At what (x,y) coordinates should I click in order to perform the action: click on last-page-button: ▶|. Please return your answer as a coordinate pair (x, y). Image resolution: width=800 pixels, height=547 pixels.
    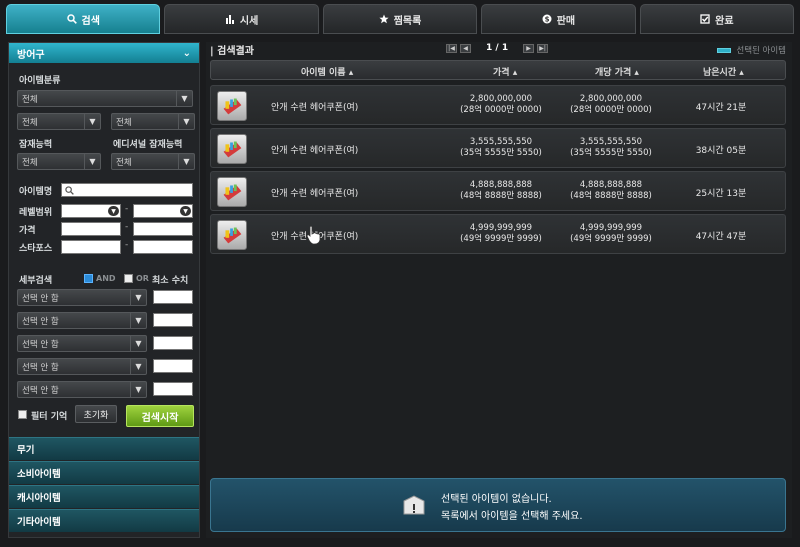
    Looking at the image, I should click on (543, 48).